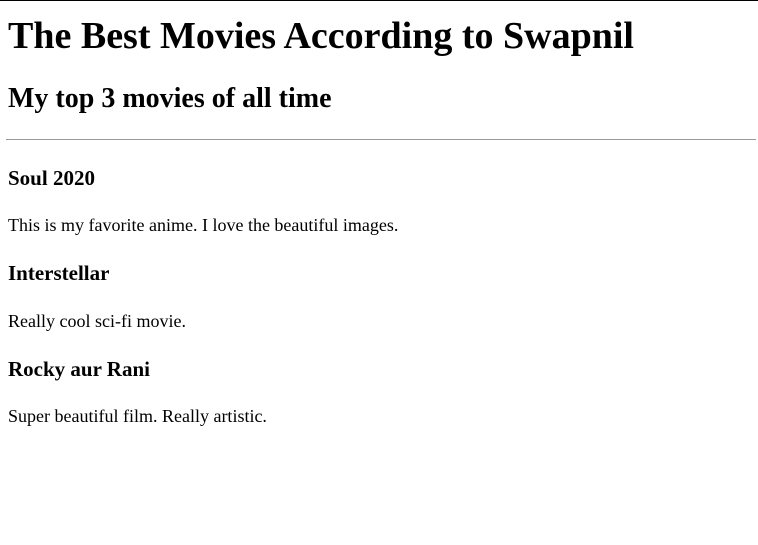  Describe the element at coordinates (379, 296) in the screenshot. I see `movie-item: Interstellar Really cool sci-fi movie.` at that location.